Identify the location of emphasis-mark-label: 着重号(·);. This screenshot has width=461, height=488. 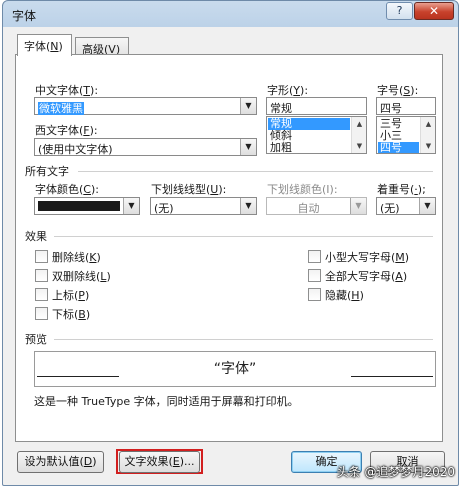
(401, 189).